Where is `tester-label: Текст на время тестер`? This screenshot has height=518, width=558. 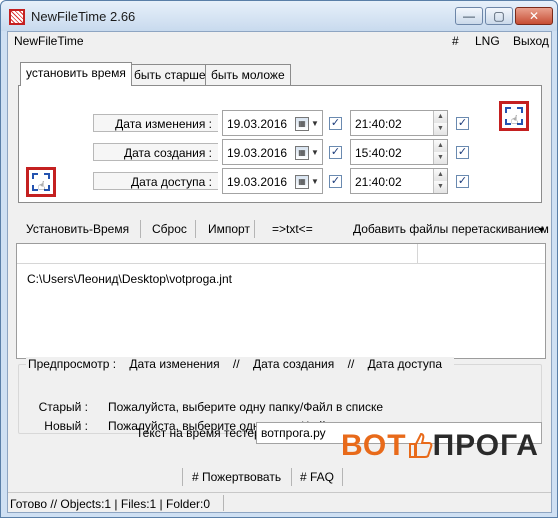
tester-label: Текст на время тестер is located at coordinates (198, 433).